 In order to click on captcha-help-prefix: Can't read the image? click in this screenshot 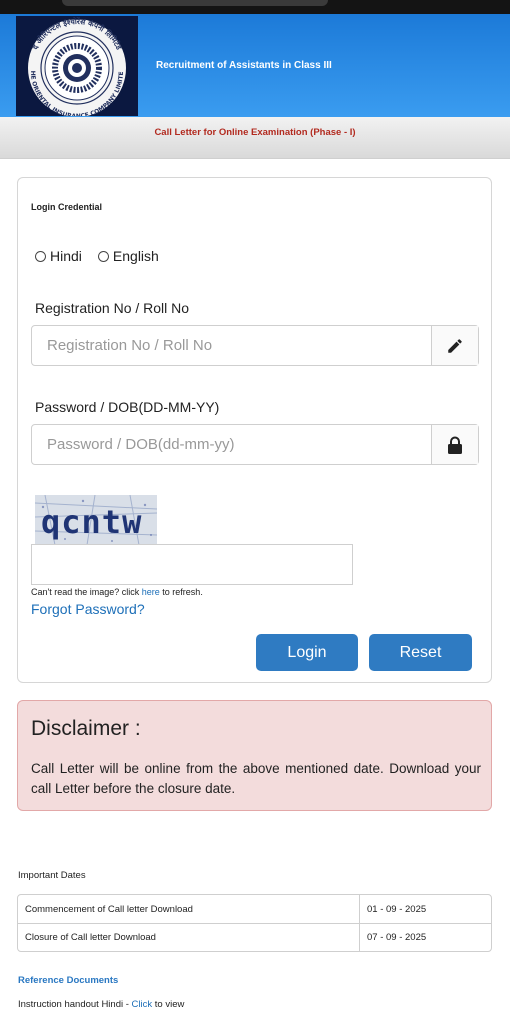, I will do `click(86, 592)`.